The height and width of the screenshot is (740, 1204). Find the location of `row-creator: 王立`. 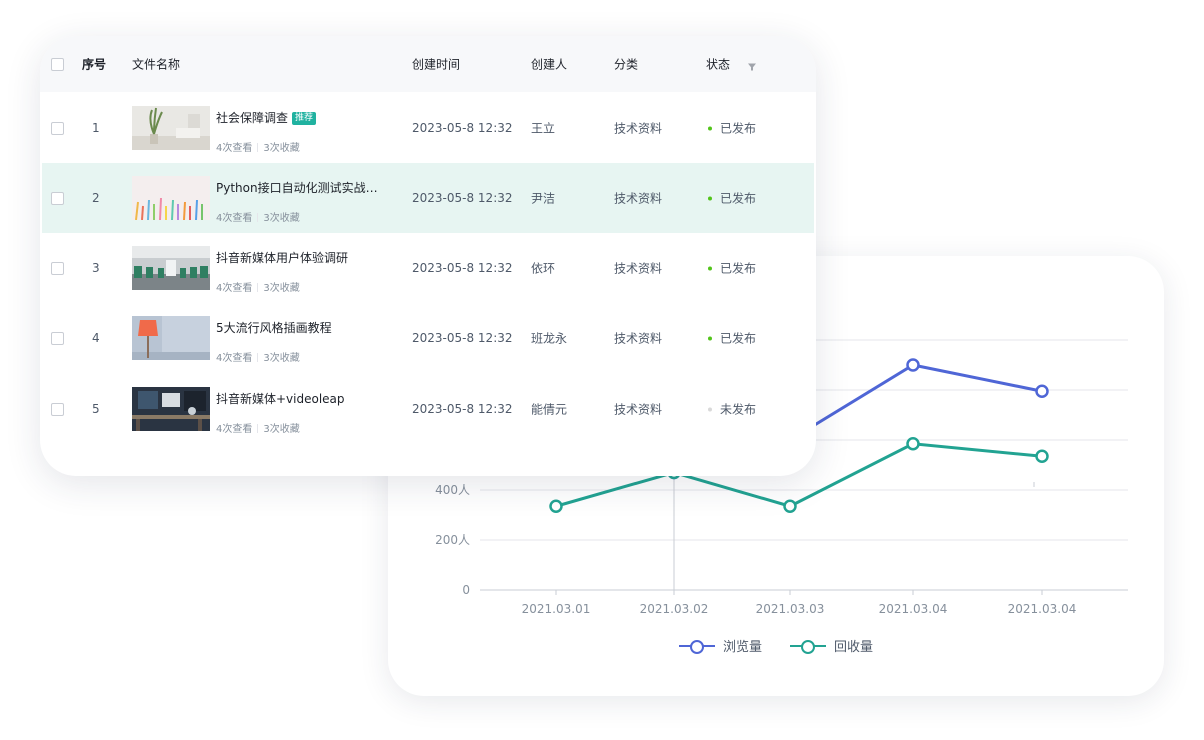

row-creator: 王立 is located at coordinates (543, 128).